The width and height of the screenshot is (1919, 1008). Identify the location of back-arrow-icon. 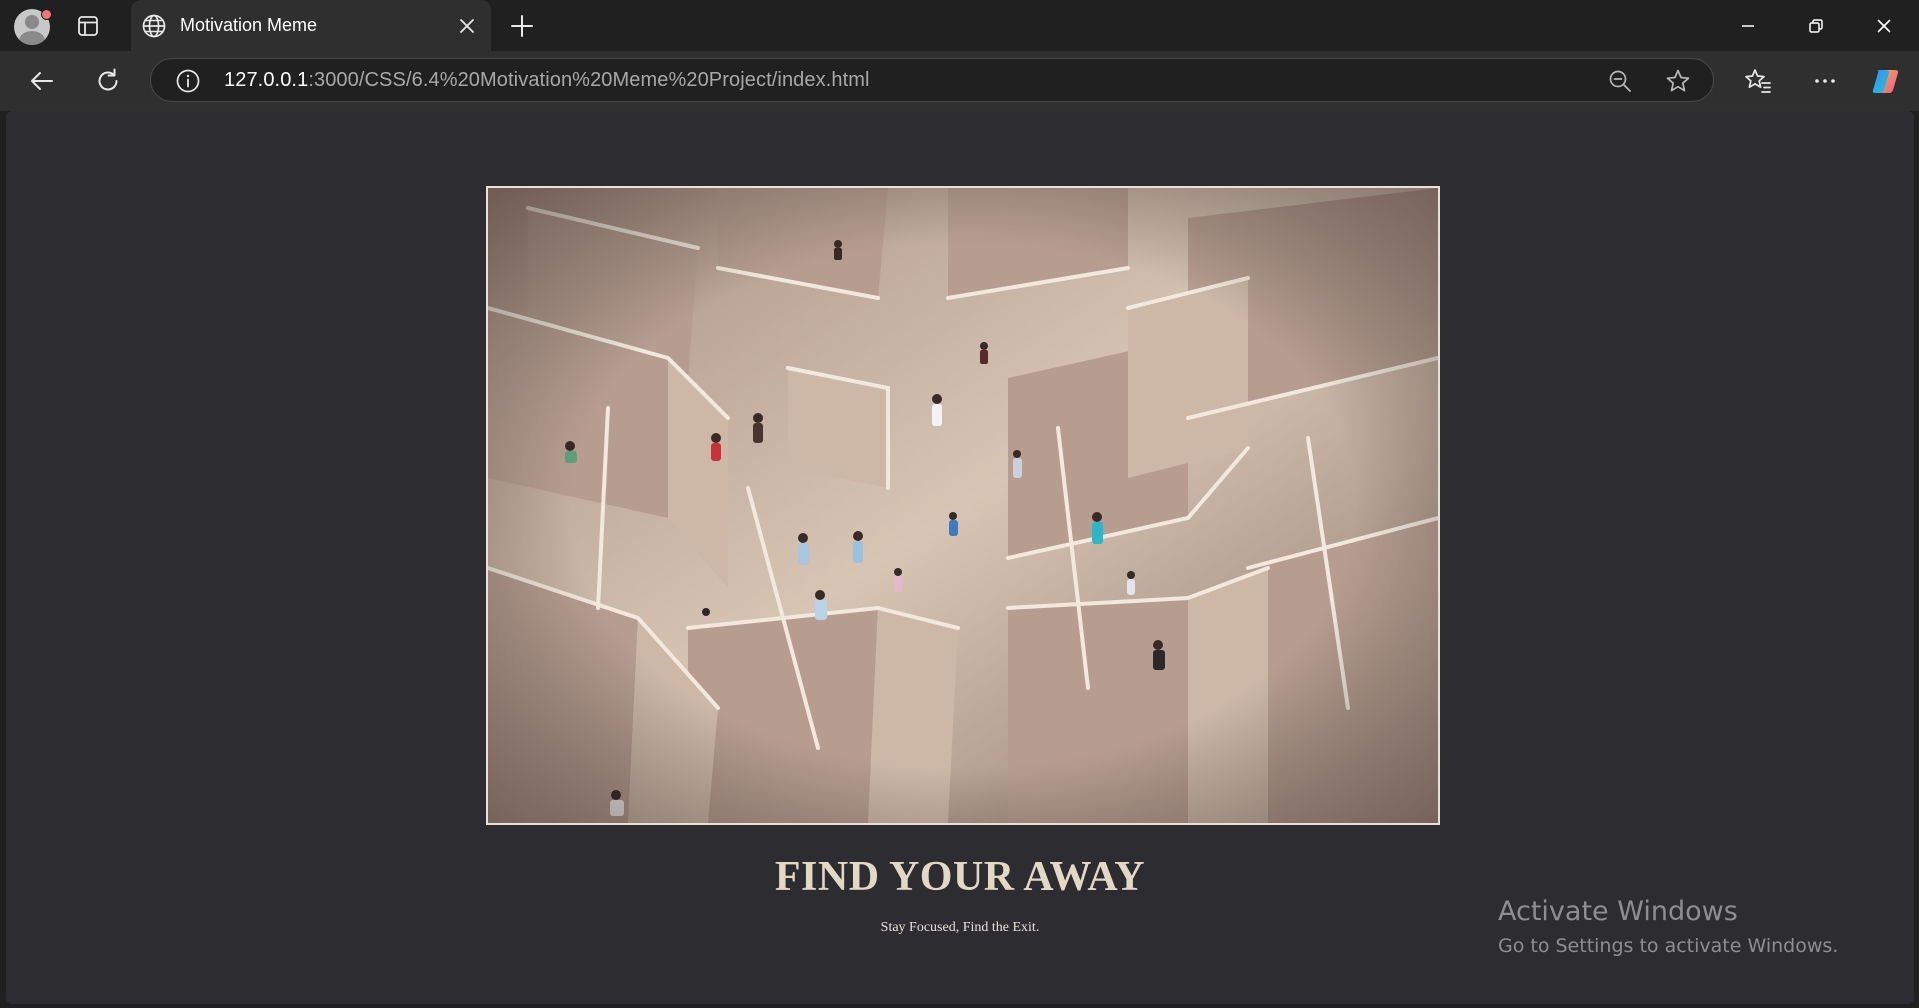
(42, 81).